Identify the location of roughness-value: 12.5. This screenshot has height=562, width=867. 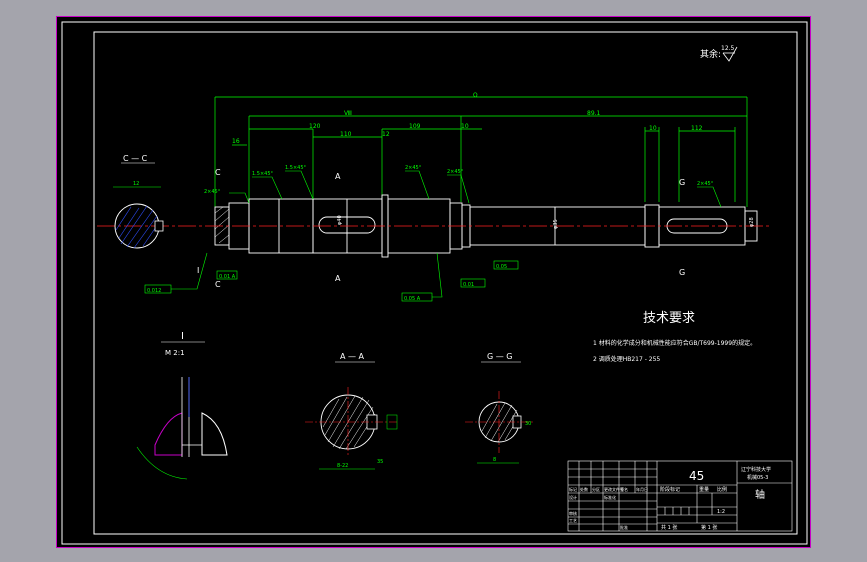
(728, 48).